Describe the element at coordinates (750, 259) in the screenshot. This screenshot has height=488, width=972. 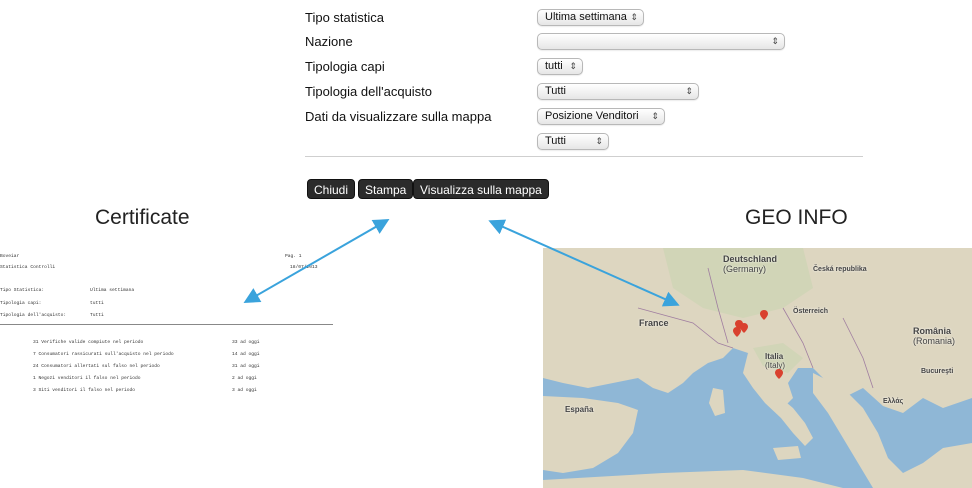
I see `map-label-text: Deutschland` at that location.